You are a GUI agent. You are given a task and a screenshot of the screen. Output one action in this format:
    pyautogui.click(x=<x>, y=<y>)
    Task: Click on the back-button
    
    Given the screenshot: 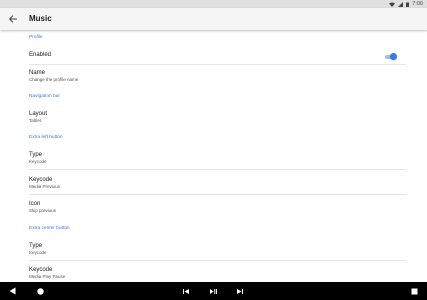 What is the action you would take?
    pyautogui.click(x=13, y=19)
    